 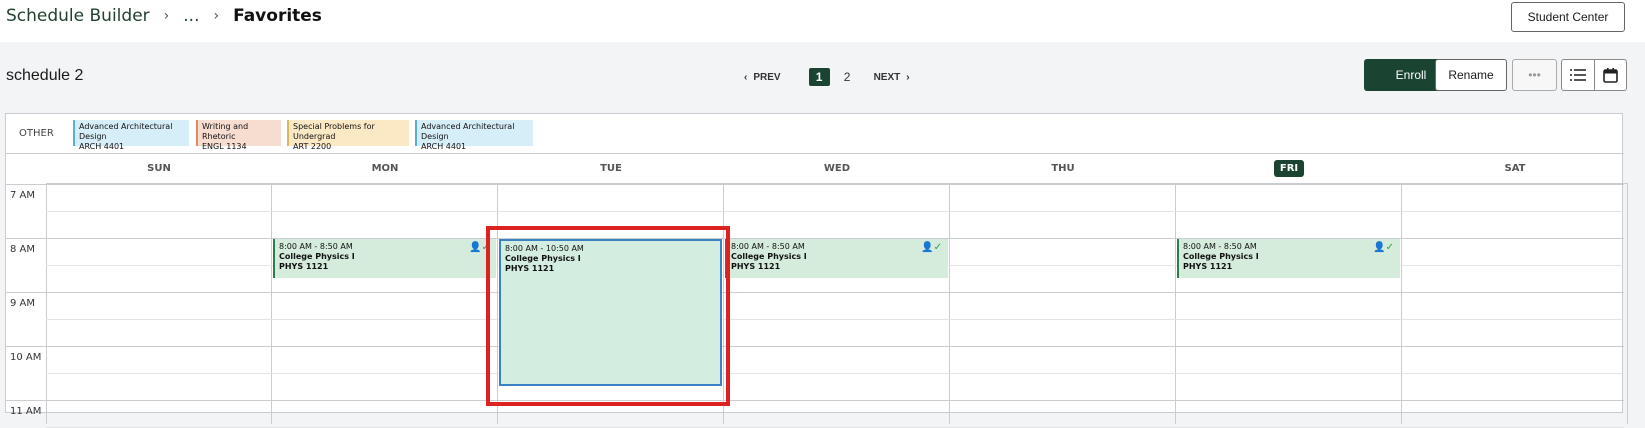 What do you see at coordinates (847, 77) in the screenshot?
I see `page-2-button: 2` at bounding box center [847, 77].